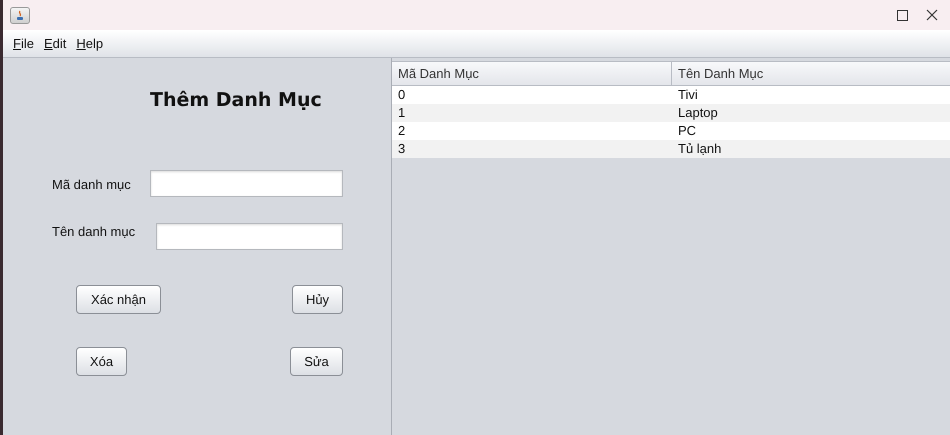  What do you see at coordinates (811, 73) in the screenshot?
I see `column-header: Tên Danh Mục` at bounding box center [811, 73].